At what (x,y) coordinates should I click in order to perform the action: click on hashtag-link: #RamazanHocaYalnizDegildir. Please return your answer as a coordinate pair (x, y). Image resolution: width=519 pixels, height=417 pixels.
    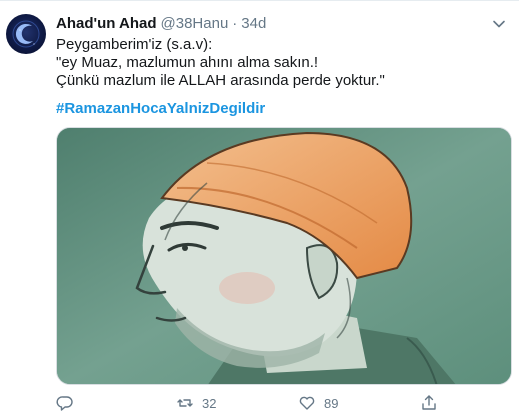
    Looking at the image, I should click on (160, 109).